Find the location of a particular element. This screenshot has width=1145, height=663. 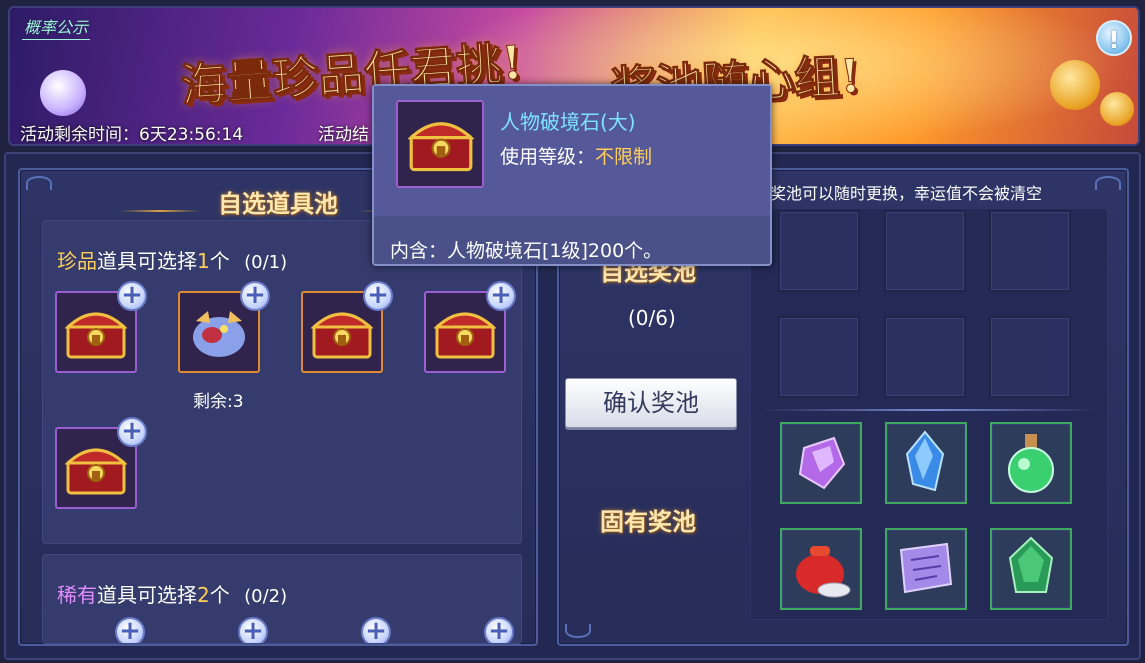

remaining-time-label: 活动剩余时间： is located at coordinates (79, 135).